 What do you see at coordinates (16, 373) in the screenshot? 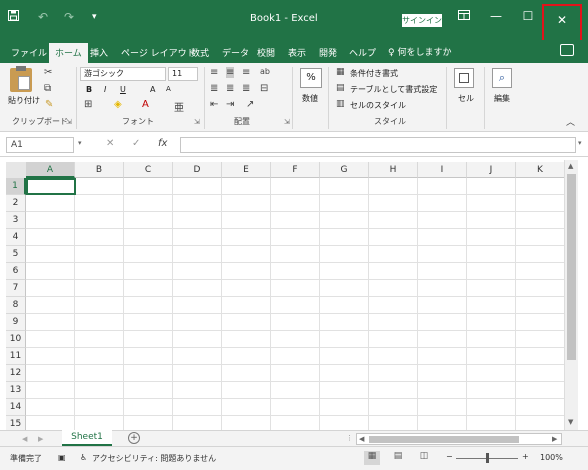
I see `row-header: 12` at bounding box center [16, 373].